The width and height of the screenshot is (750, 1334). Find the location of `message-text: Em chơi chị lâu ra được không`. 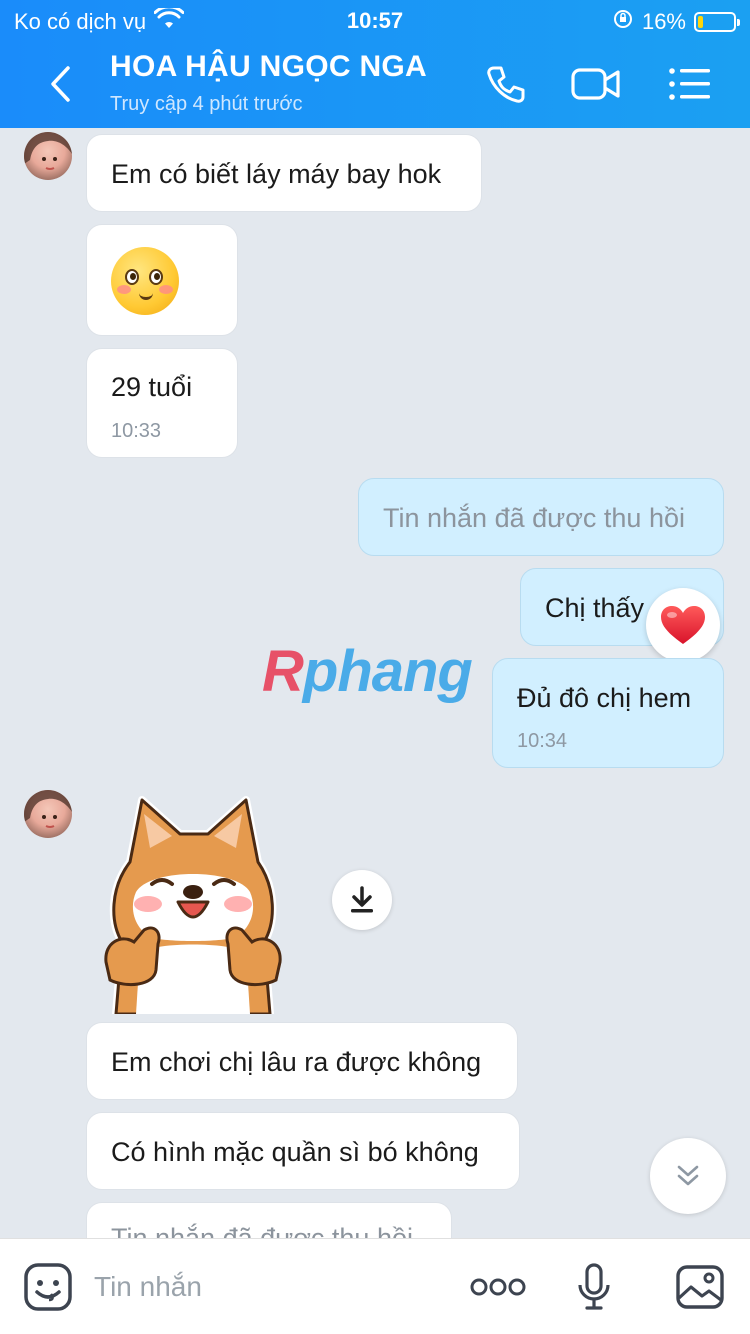

message-text: Em chơi chị lâu ra được không is located at coordinates (296, 1062).